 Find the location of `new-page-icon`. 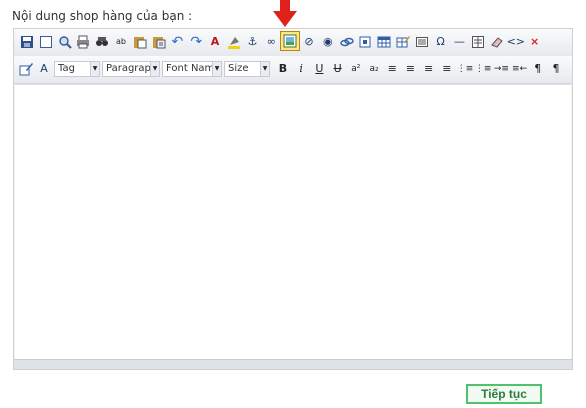

new-page-icon is located at coordinates (46, 42).